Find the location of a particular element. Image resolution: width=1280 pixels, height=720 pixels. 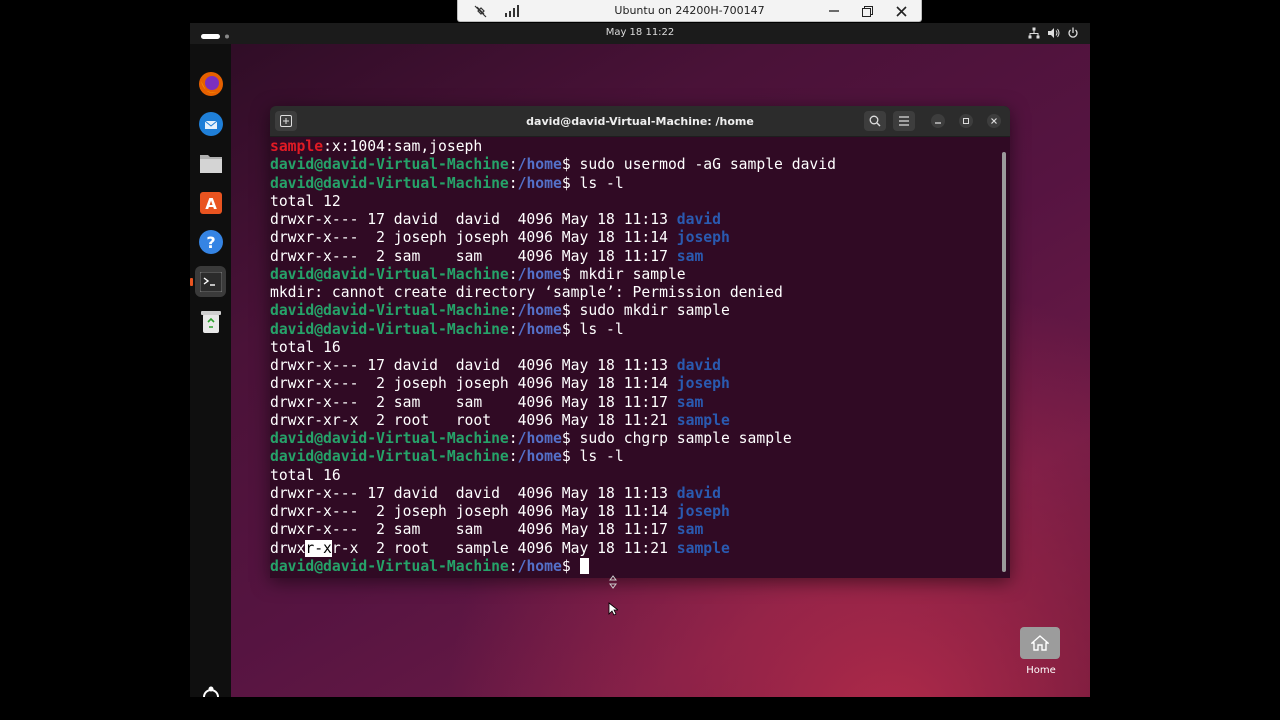

terminal-line: total 16 is located at coordinates (635, 476).